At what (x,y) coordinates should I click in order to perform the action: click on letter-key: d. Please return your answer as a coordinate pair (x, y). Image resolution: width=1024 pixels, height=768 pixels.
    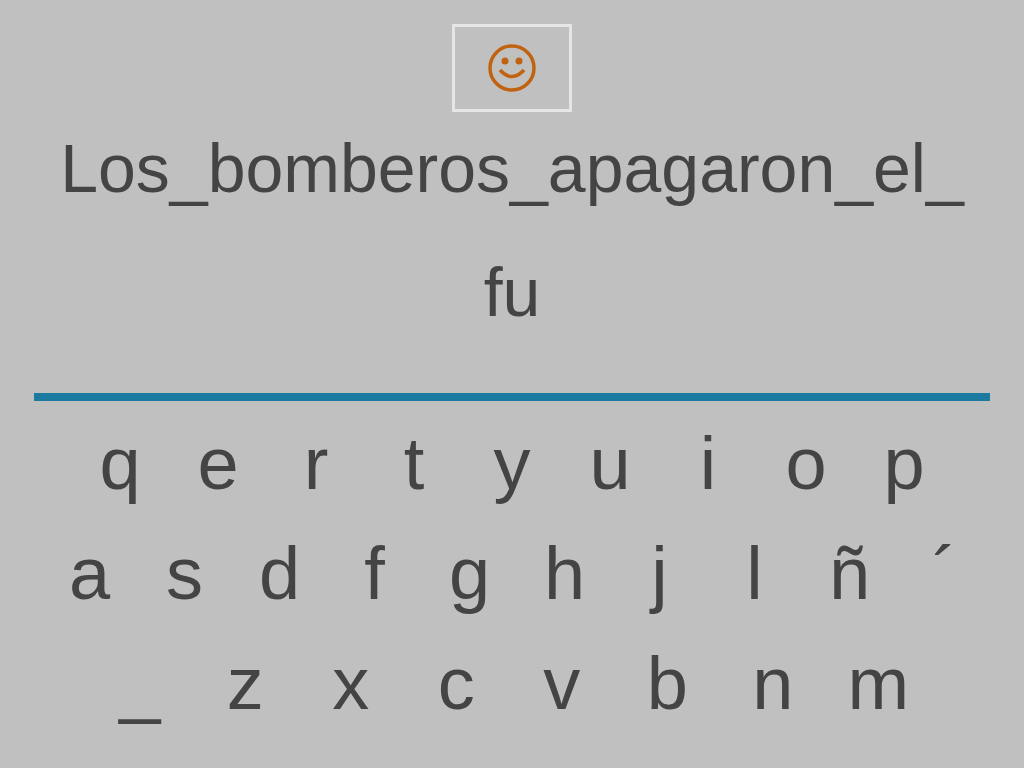
    Looking at the image, I should click on (279, 574).